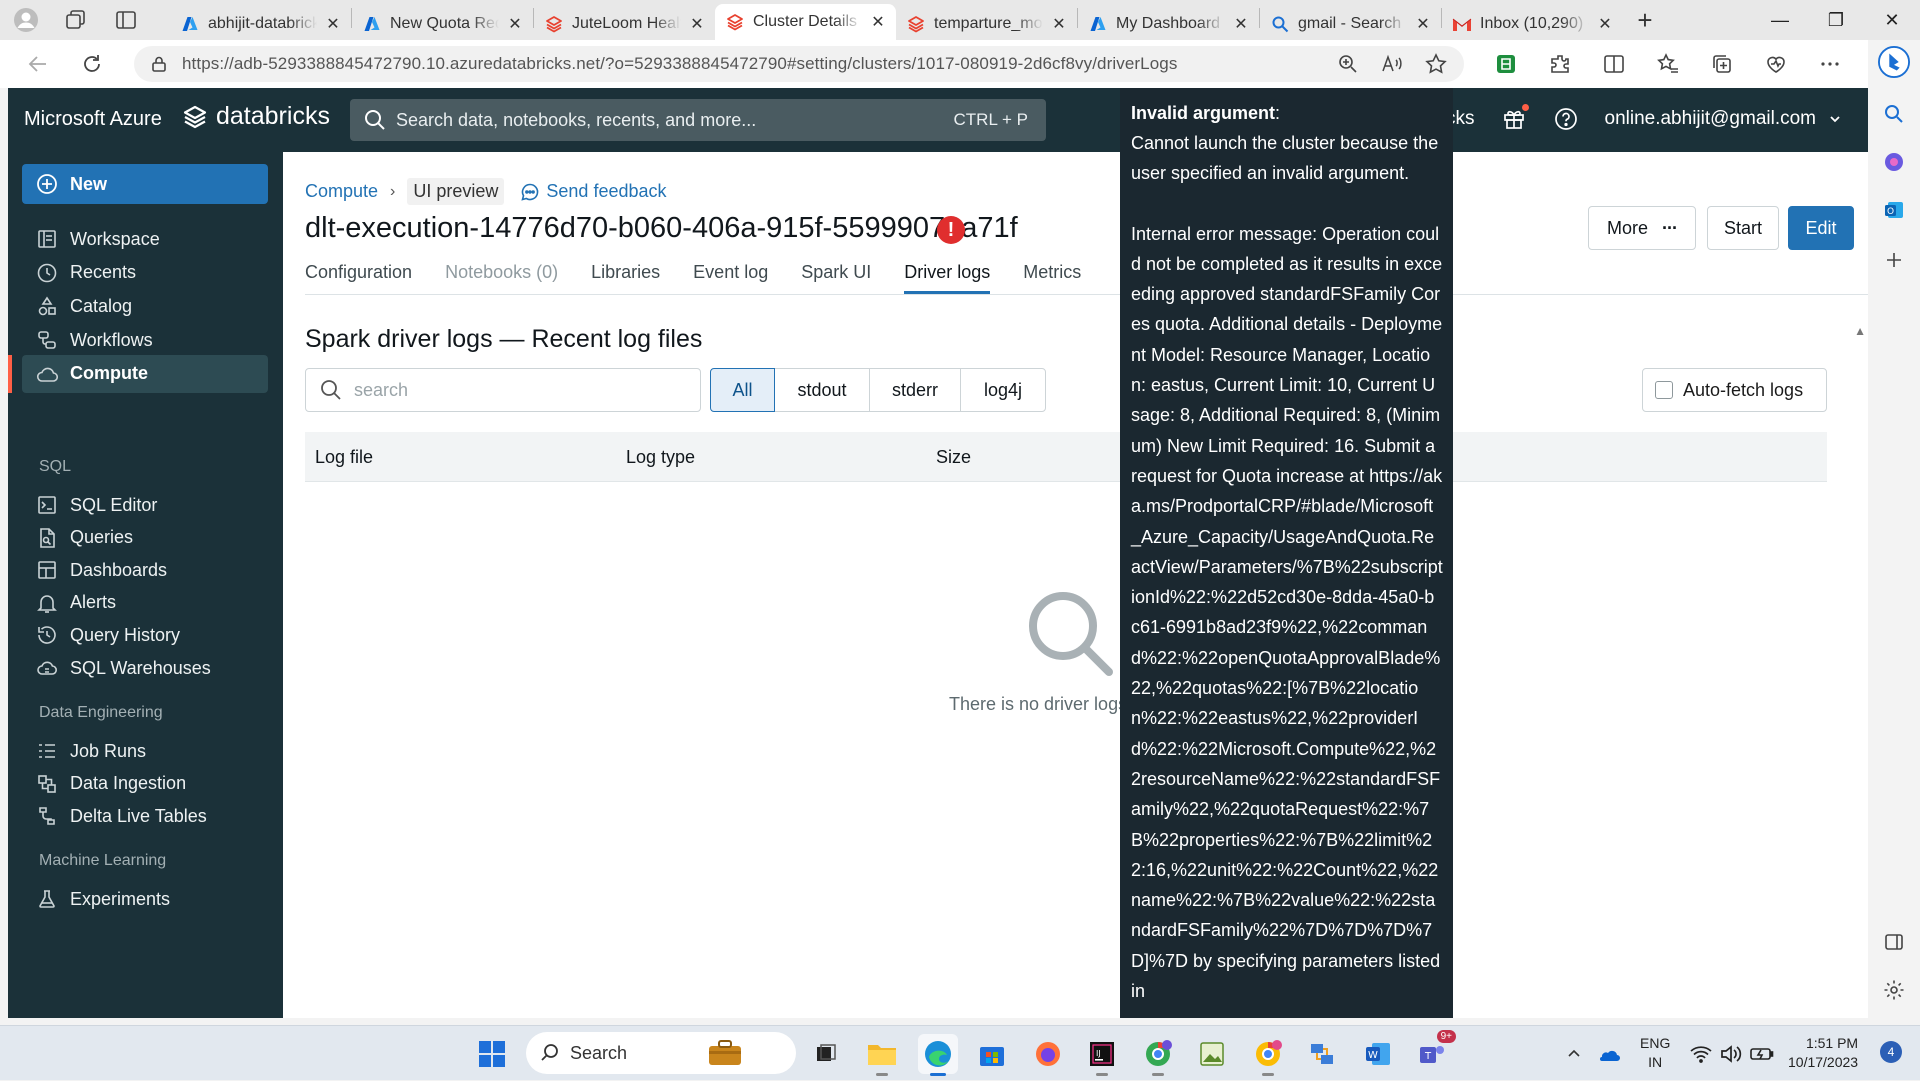  I want to click on start-windows-icon, so click(492, 1054).